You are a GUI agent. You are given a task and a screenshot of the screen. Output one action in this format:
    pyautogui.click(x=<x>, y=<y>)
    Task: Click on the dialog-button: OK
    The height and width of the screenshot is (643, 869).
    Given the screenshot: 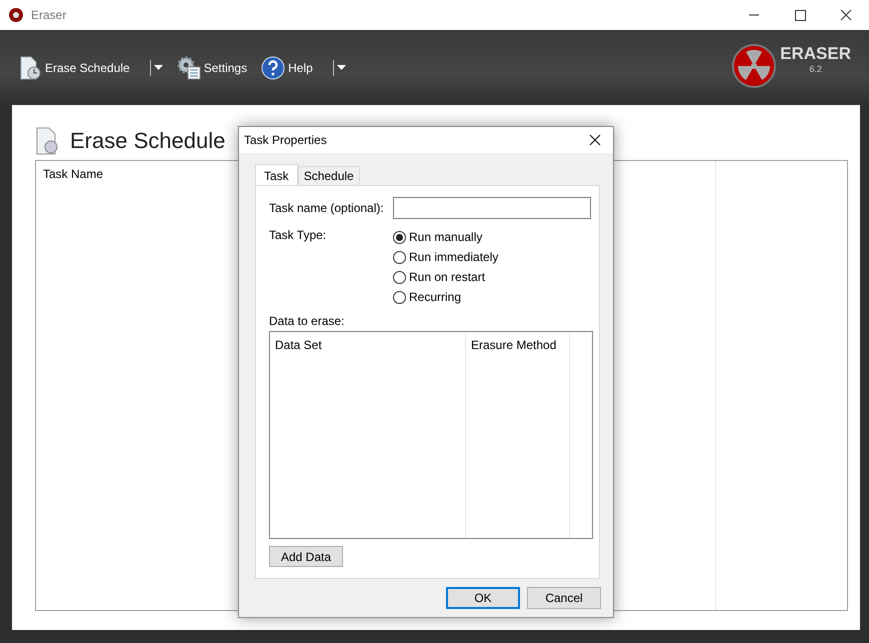 What is the action you would take?
    pyautogui.click(x=483, y=598)
    